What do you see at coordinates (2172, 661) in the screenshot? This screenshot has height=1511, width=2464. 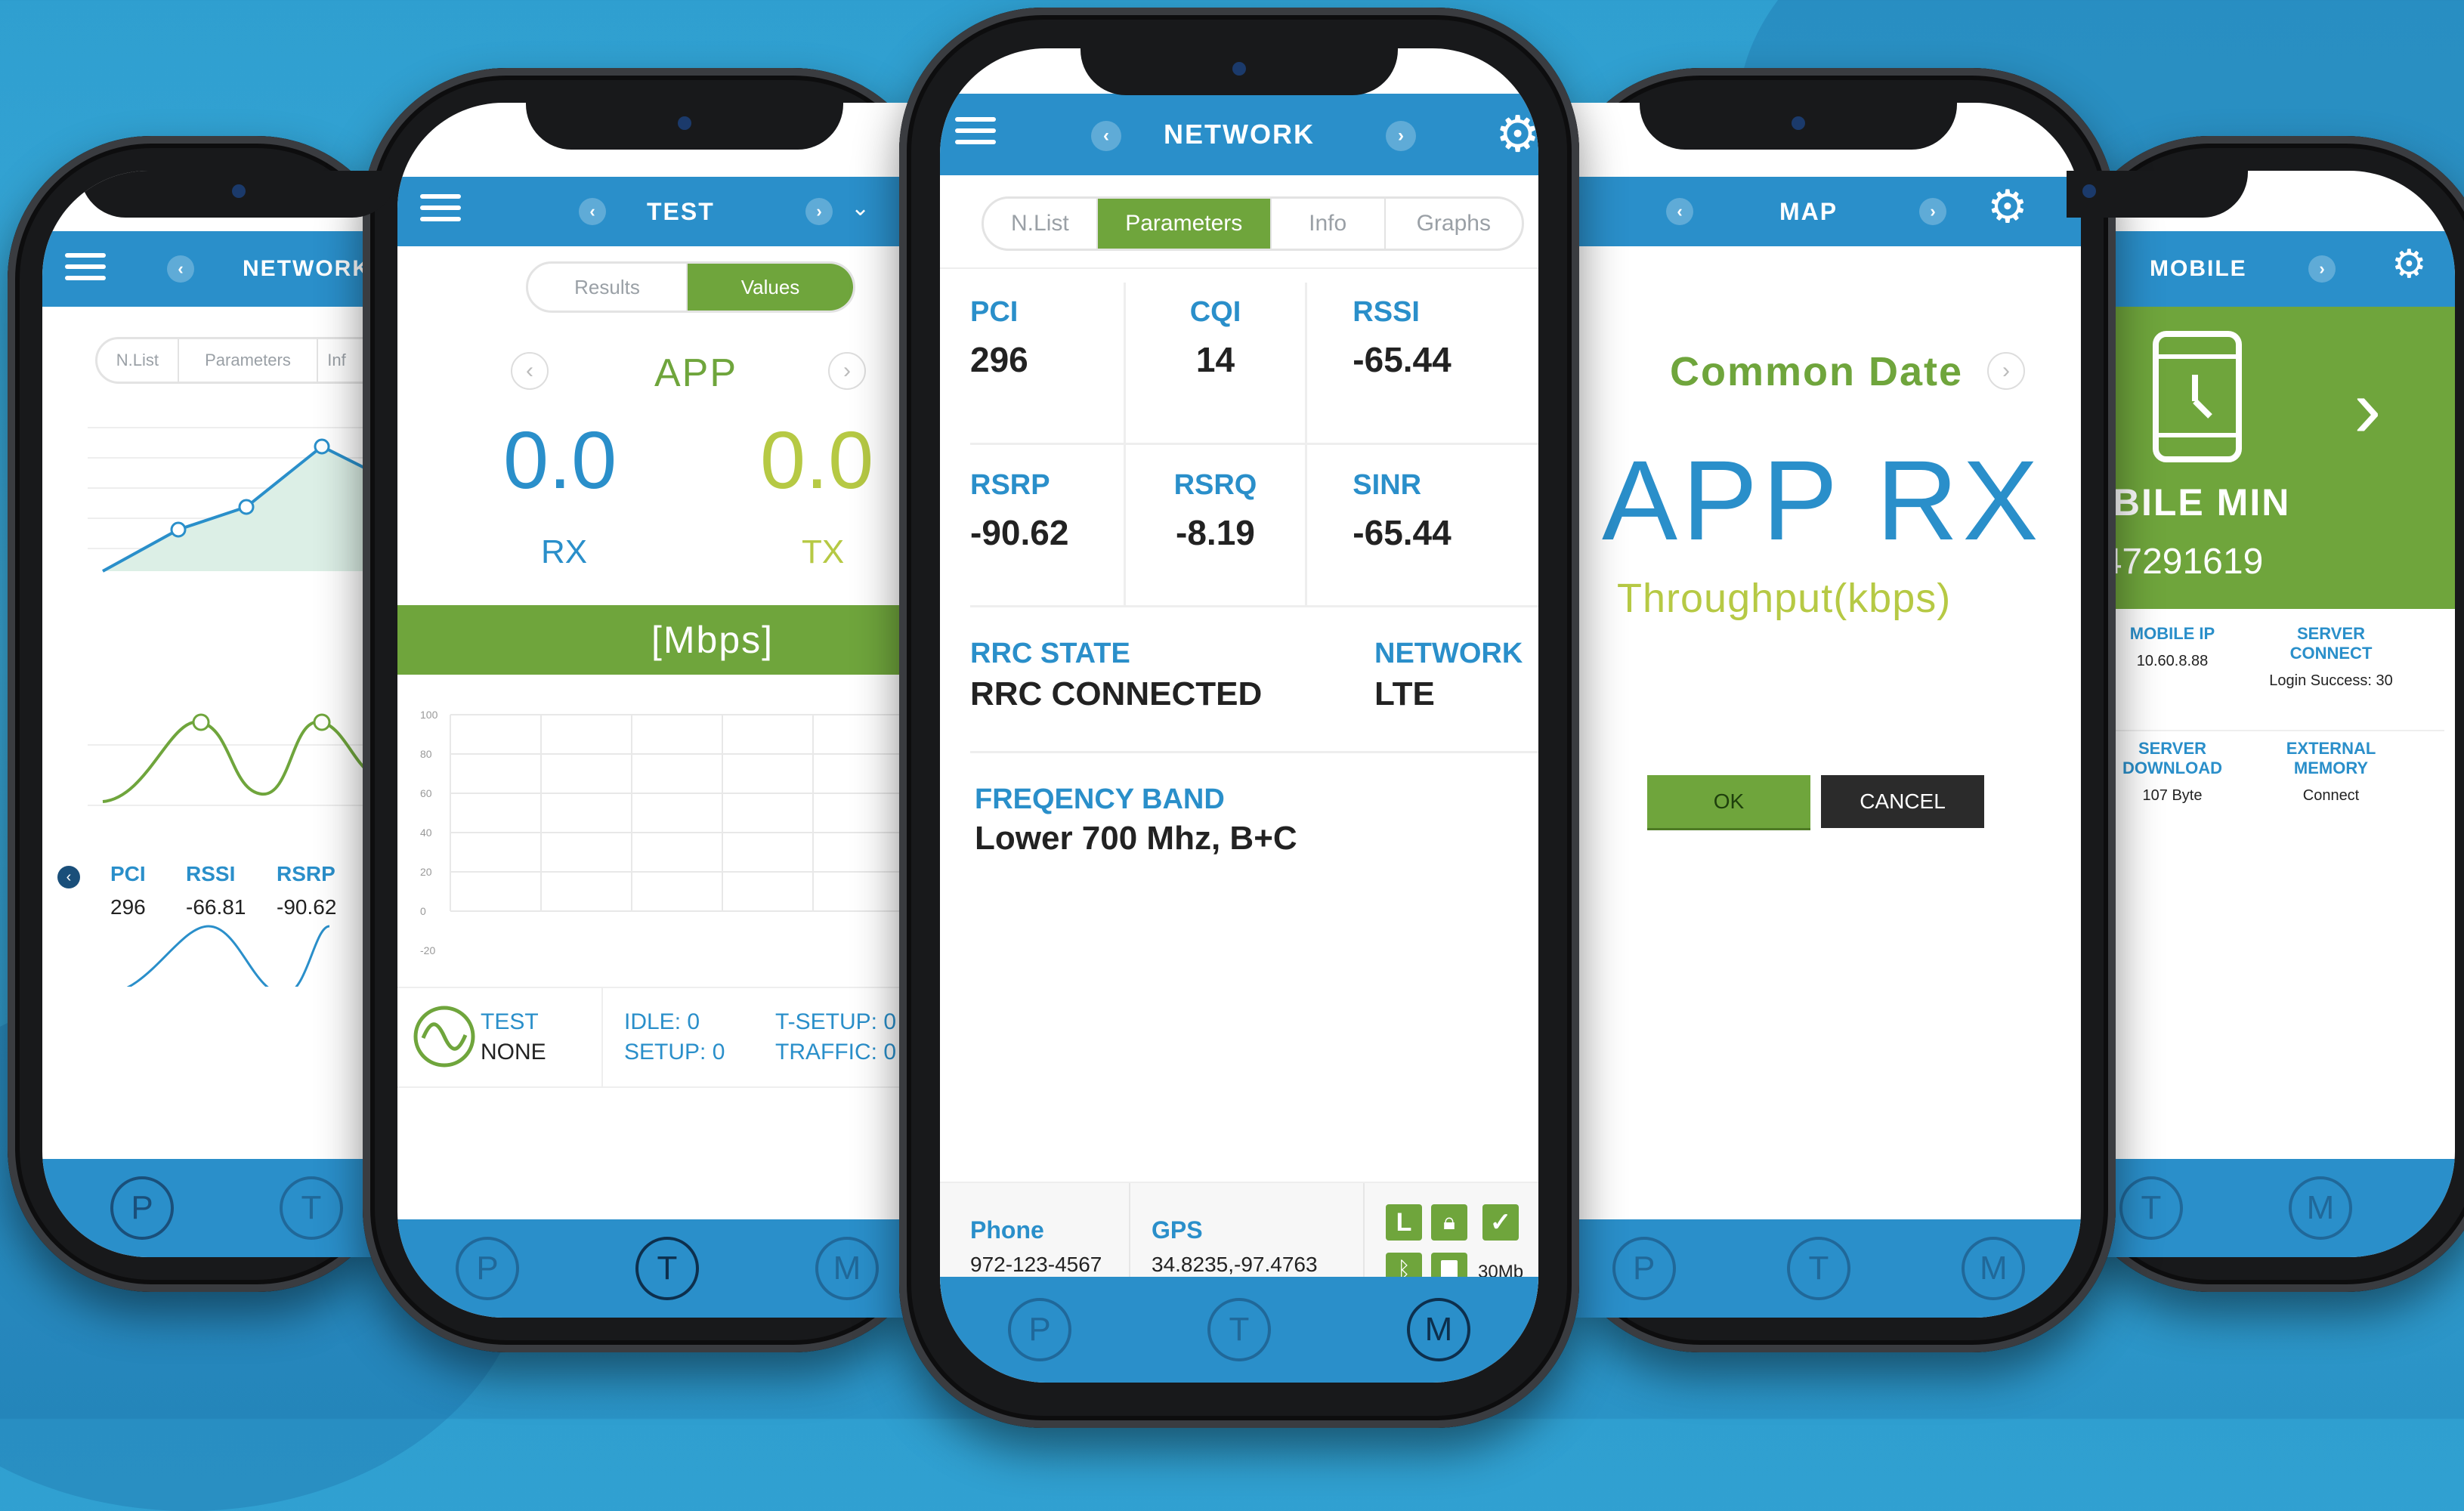 I see `cell-value: 10.60.8.88` at bounding box center [2172, 661].